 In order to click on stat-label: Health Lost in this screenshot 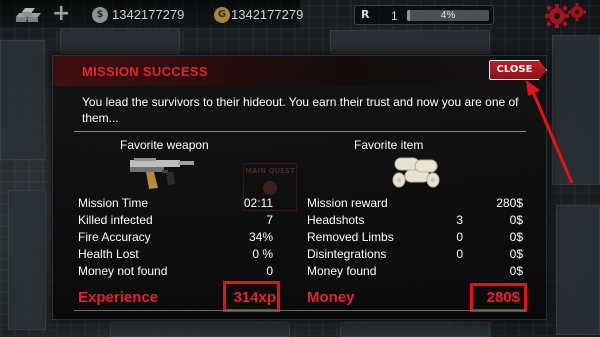, I will do `click(108, 254)`.